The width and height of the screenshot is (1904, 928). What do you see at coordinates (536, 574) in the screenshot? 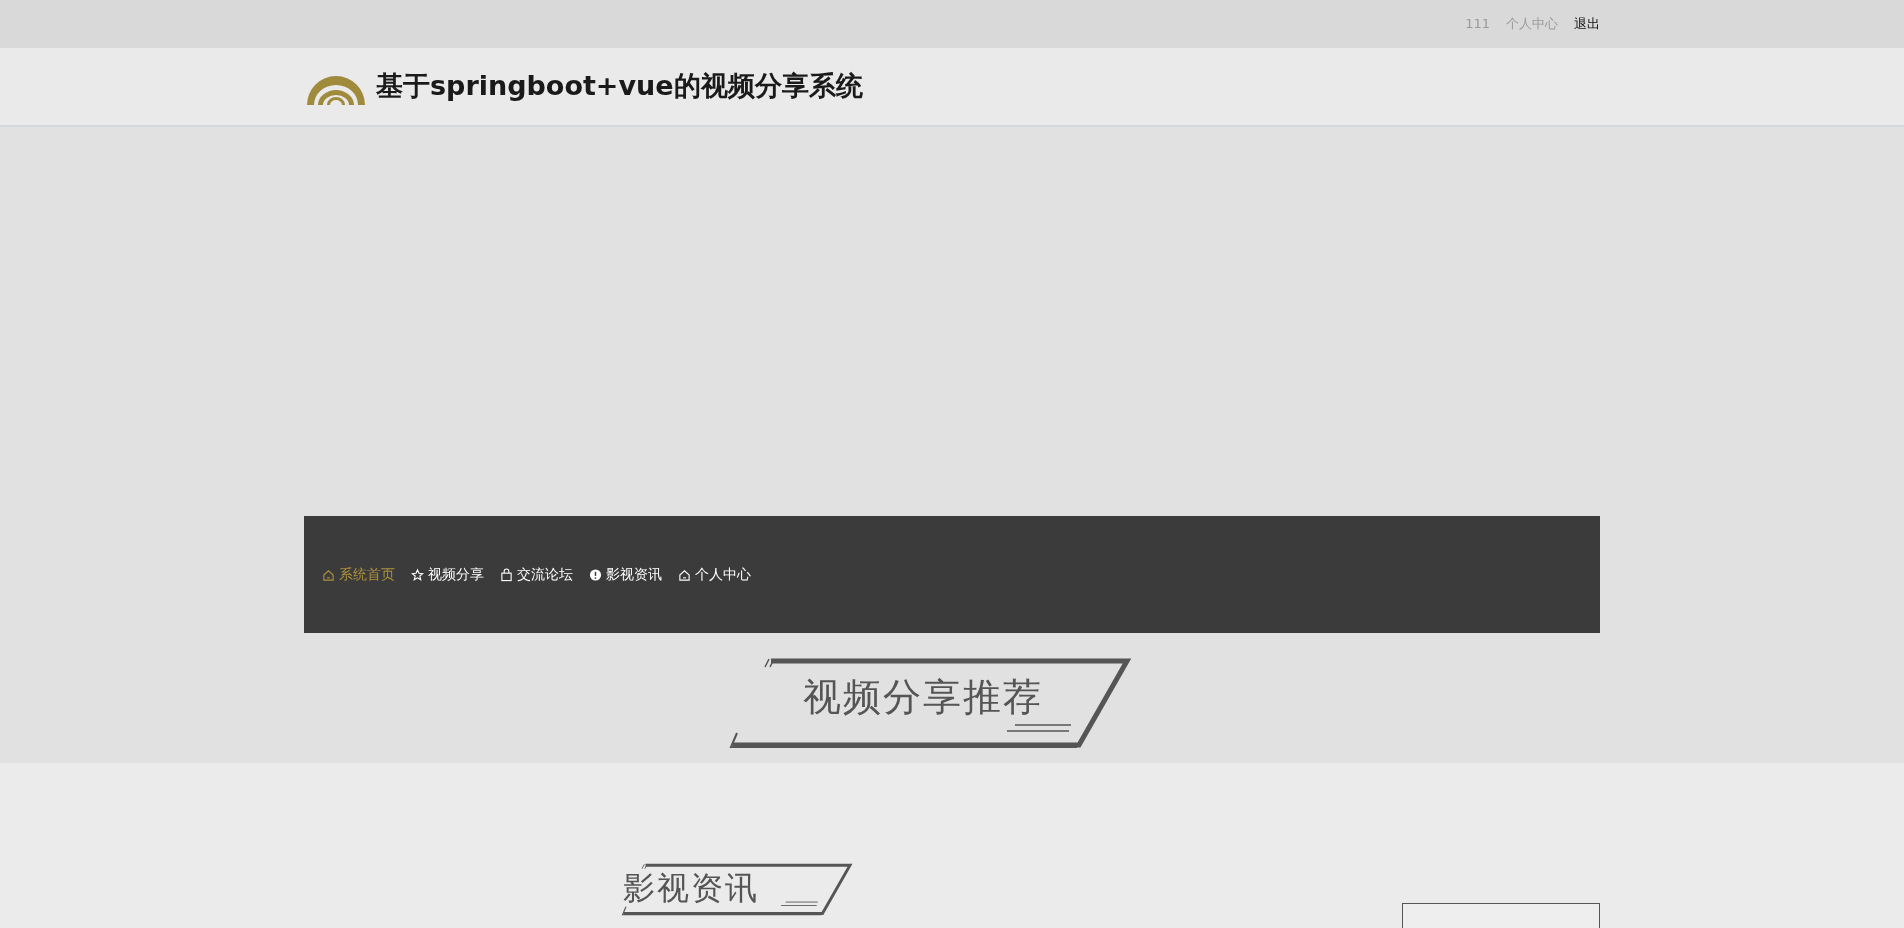
I see `nav-link: 交流论坛` at bounding box center [536, 574].